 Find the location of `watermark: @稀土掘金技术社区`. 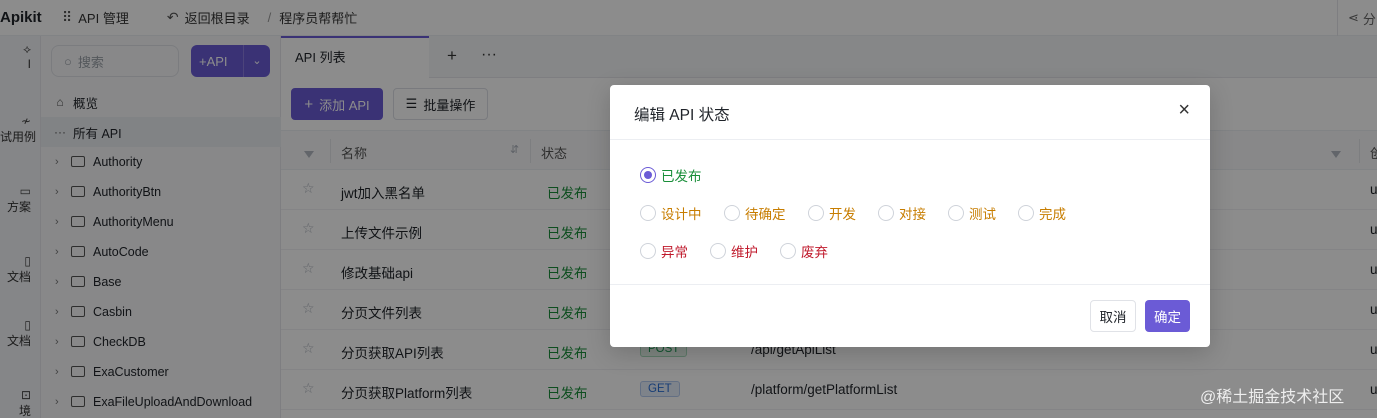

watermark: @稀土掘金技术社区 is located at coordinates (1272, 397).